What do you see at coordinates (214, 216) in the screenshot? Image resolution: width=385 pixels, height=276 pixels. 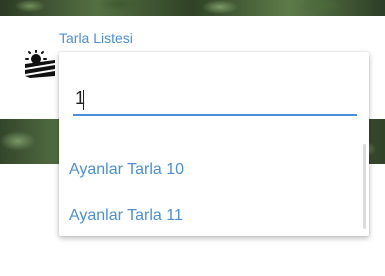 I see `dropdown-option: Ayanlar Tarla 11` at bounding box center [214, 216].